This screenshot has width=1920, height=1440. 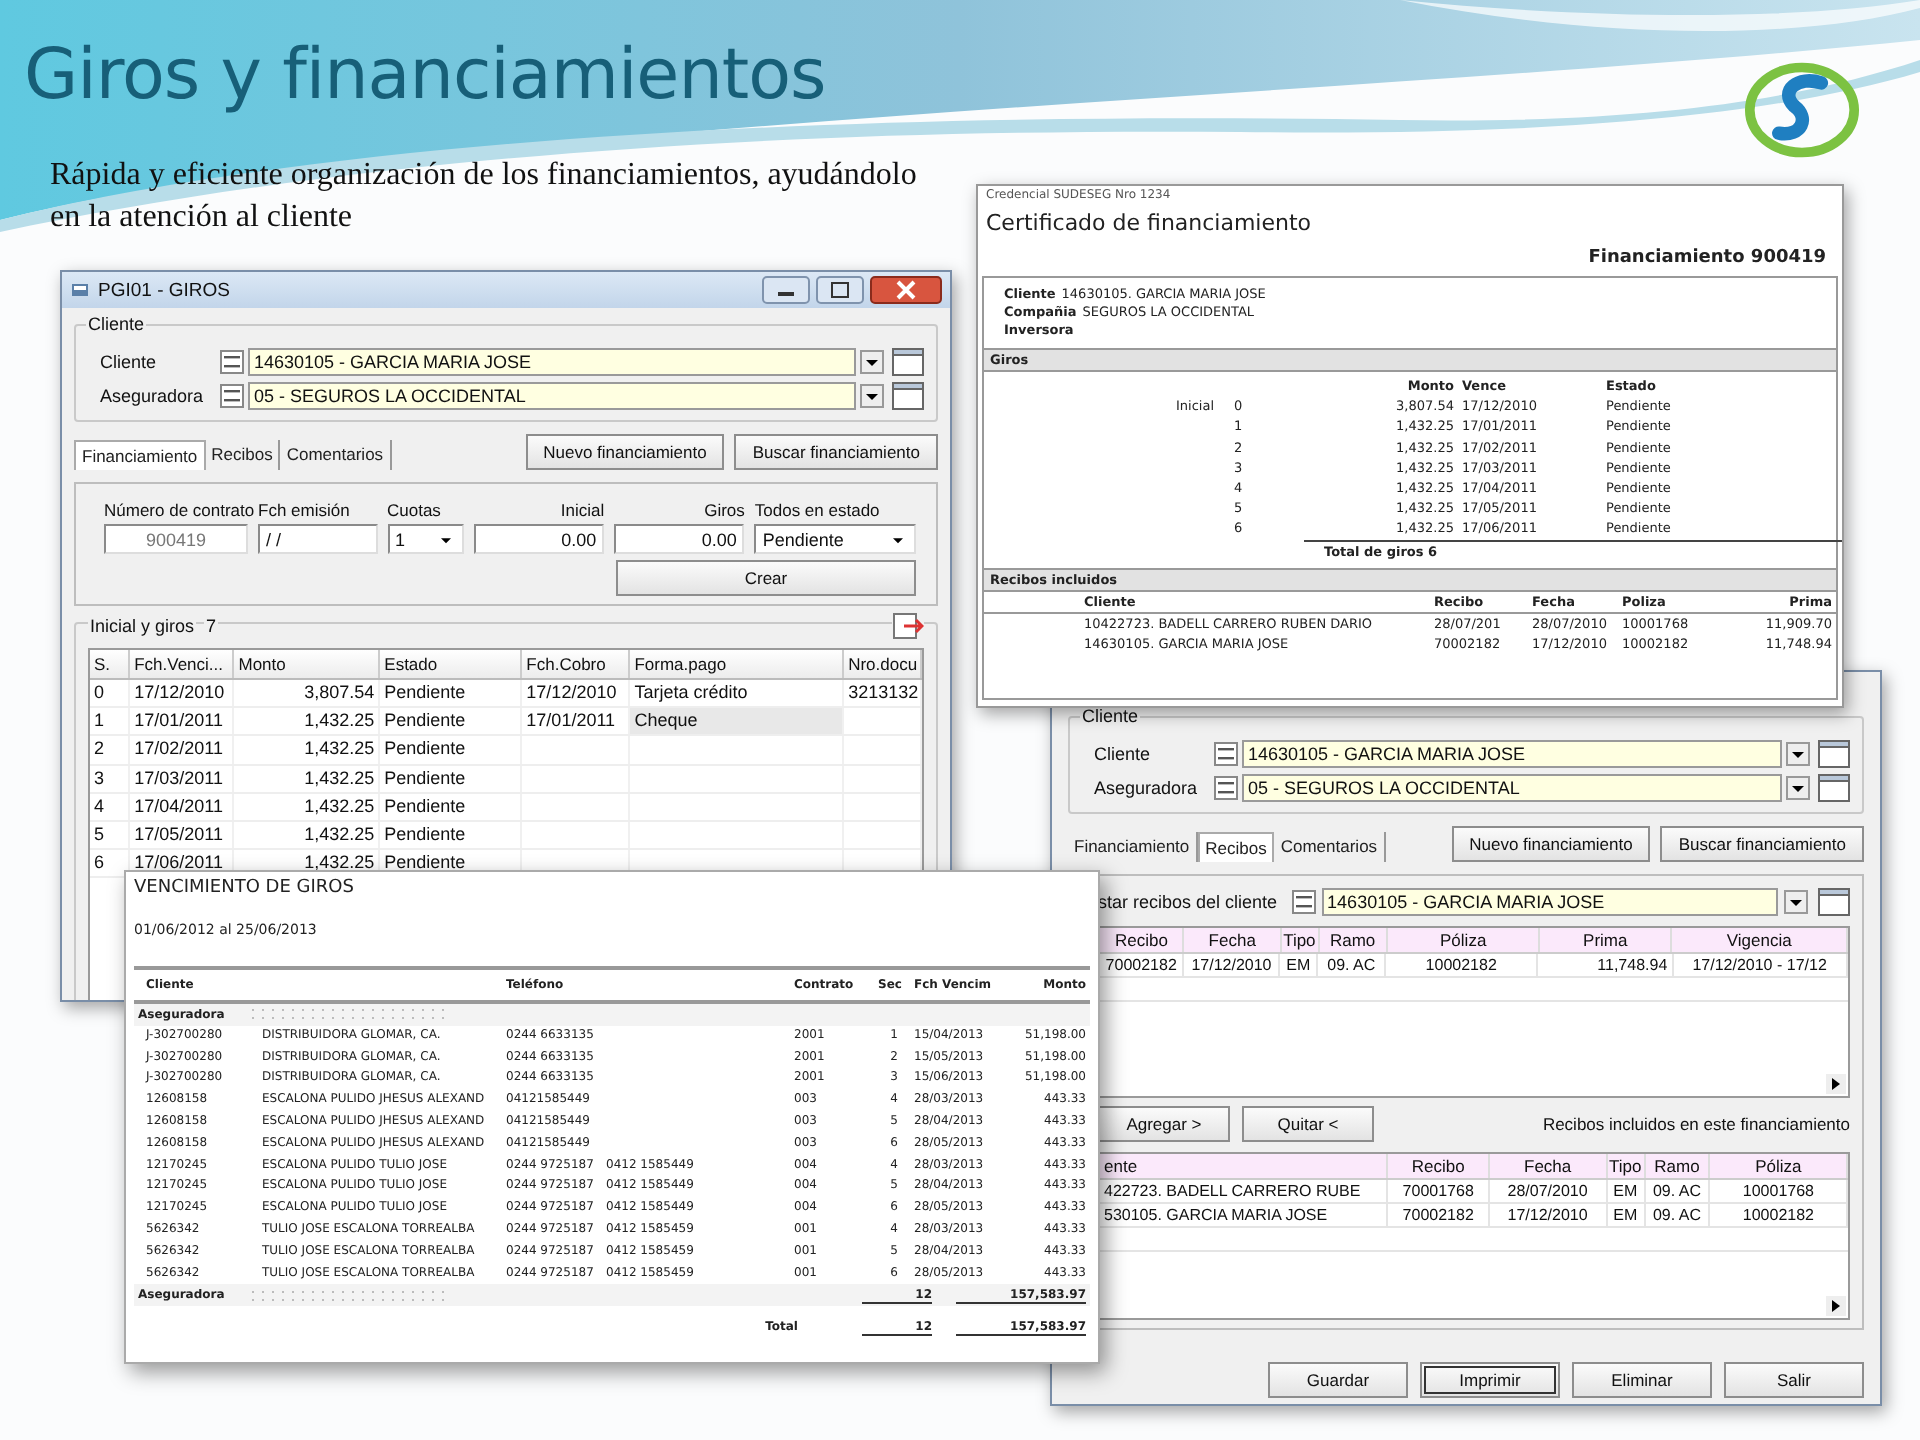 What do you see at coordinates (818, 510) in the screenshot?
I see `field-label: Todos en estado` at bounding box center [818, 510].